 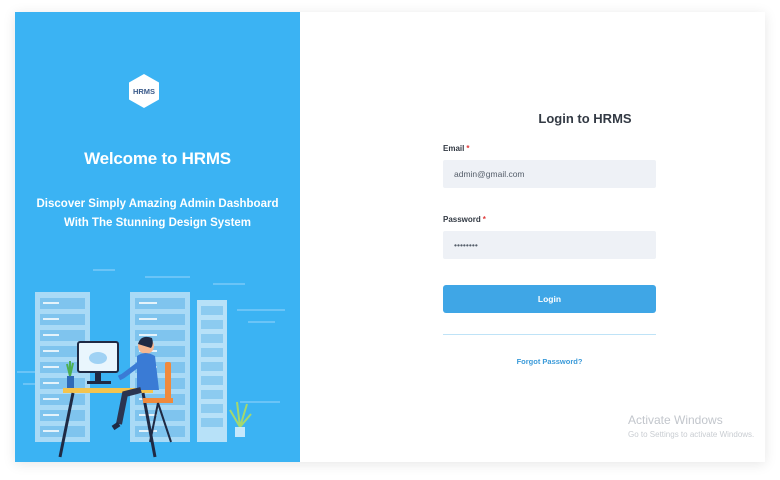 What do you see at coordinates (549, 334) in the screenshot?
I see `divider` at bounding box center [549, 334].